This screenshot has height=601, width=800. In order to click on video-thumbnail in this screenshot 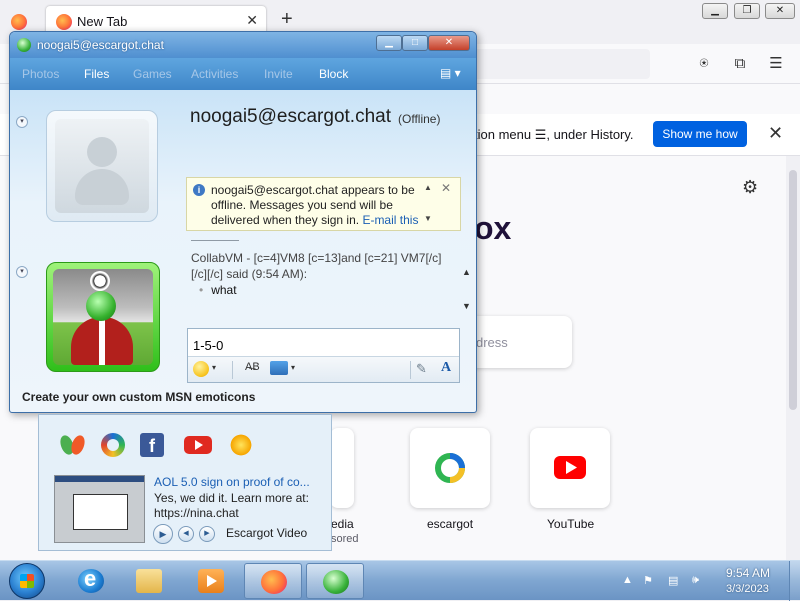, I will do `click(99, 509)`.